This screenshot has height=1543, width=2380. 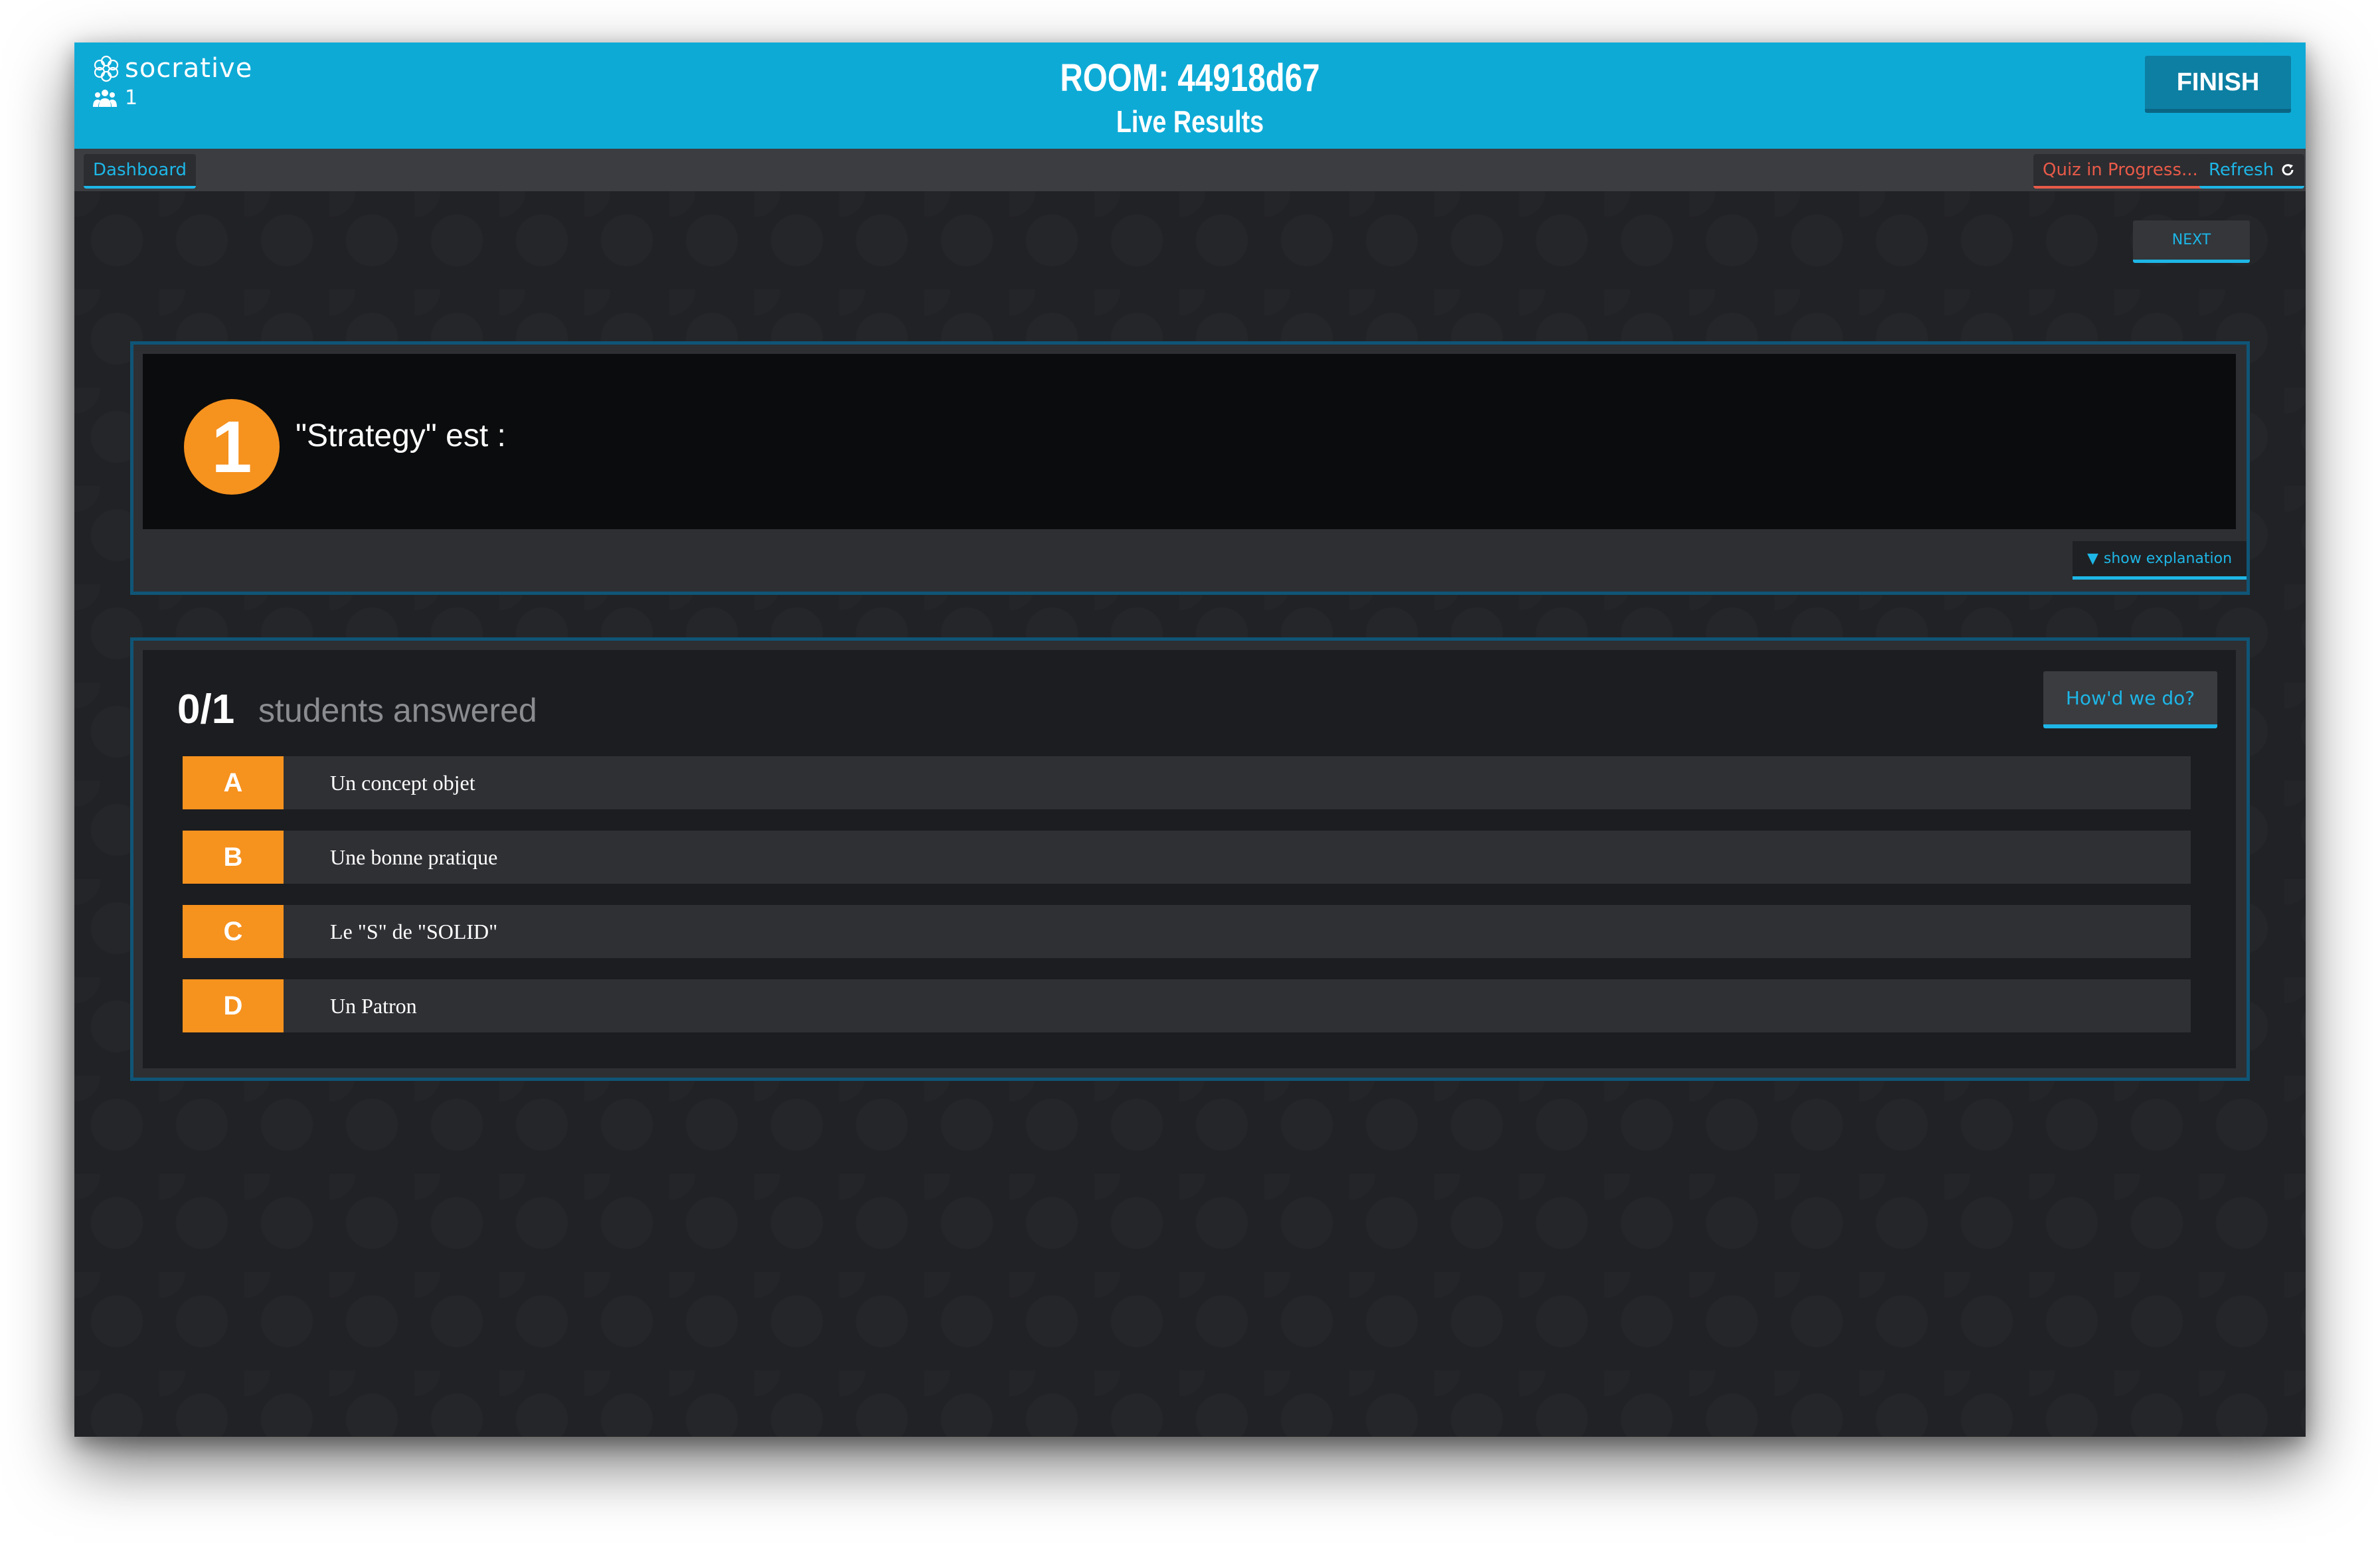 I want to click on answer-row: C Le "S" de "SOLID", so click(x=1187, y=931).